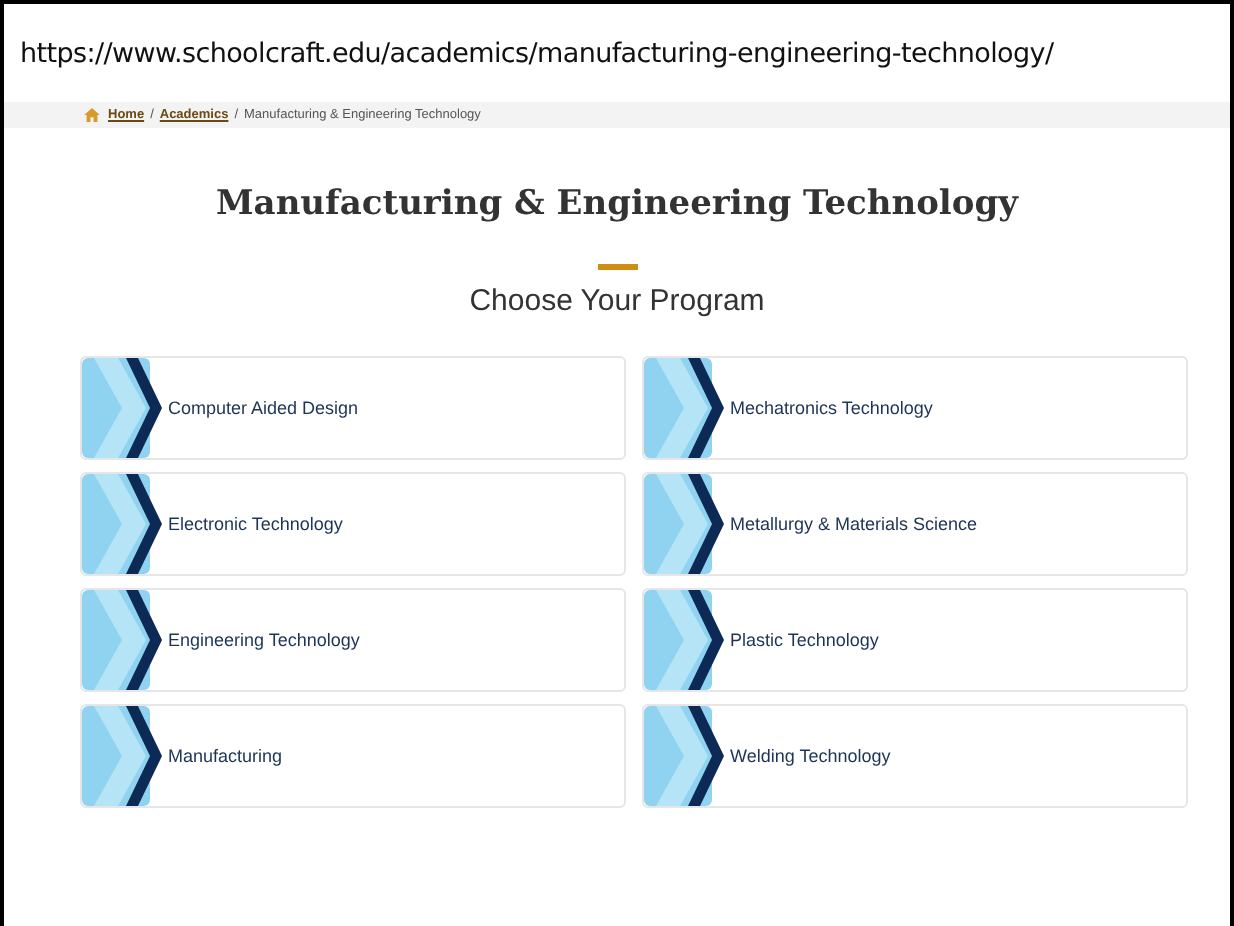 The image size is (1234, 926). Describe the element at coordinates (915, 756) in the screenshot. I see `program-card: Welding Technology` at that location.